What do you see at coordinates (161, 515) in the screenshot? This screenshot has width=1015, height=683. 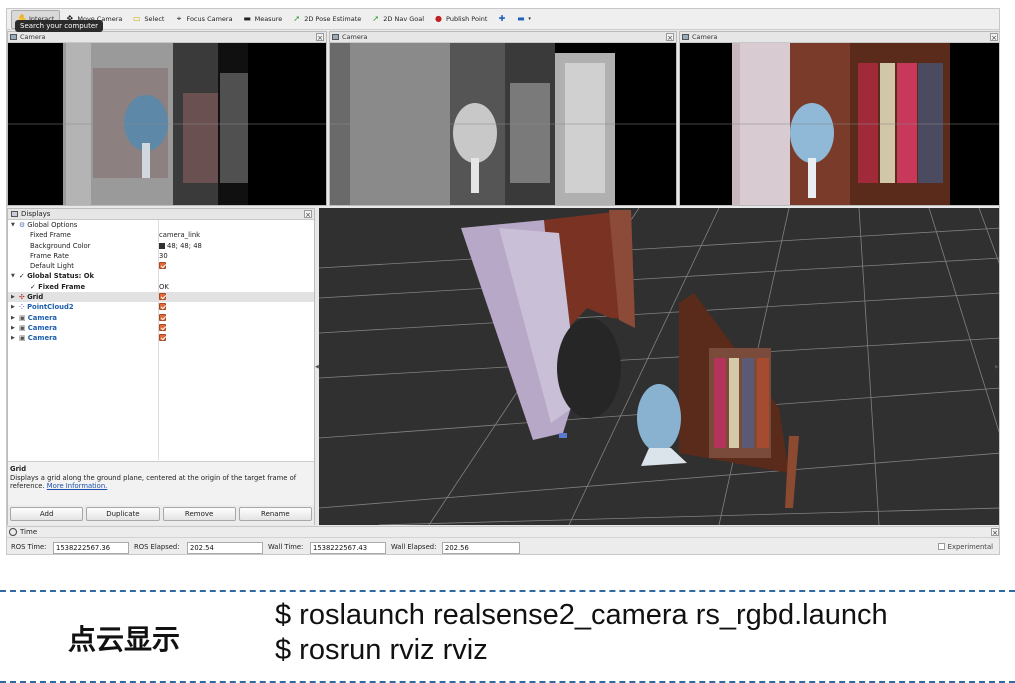 I see `displays-buttons: Add Duplicate Remove Rename` at bounding box center [161, 515].